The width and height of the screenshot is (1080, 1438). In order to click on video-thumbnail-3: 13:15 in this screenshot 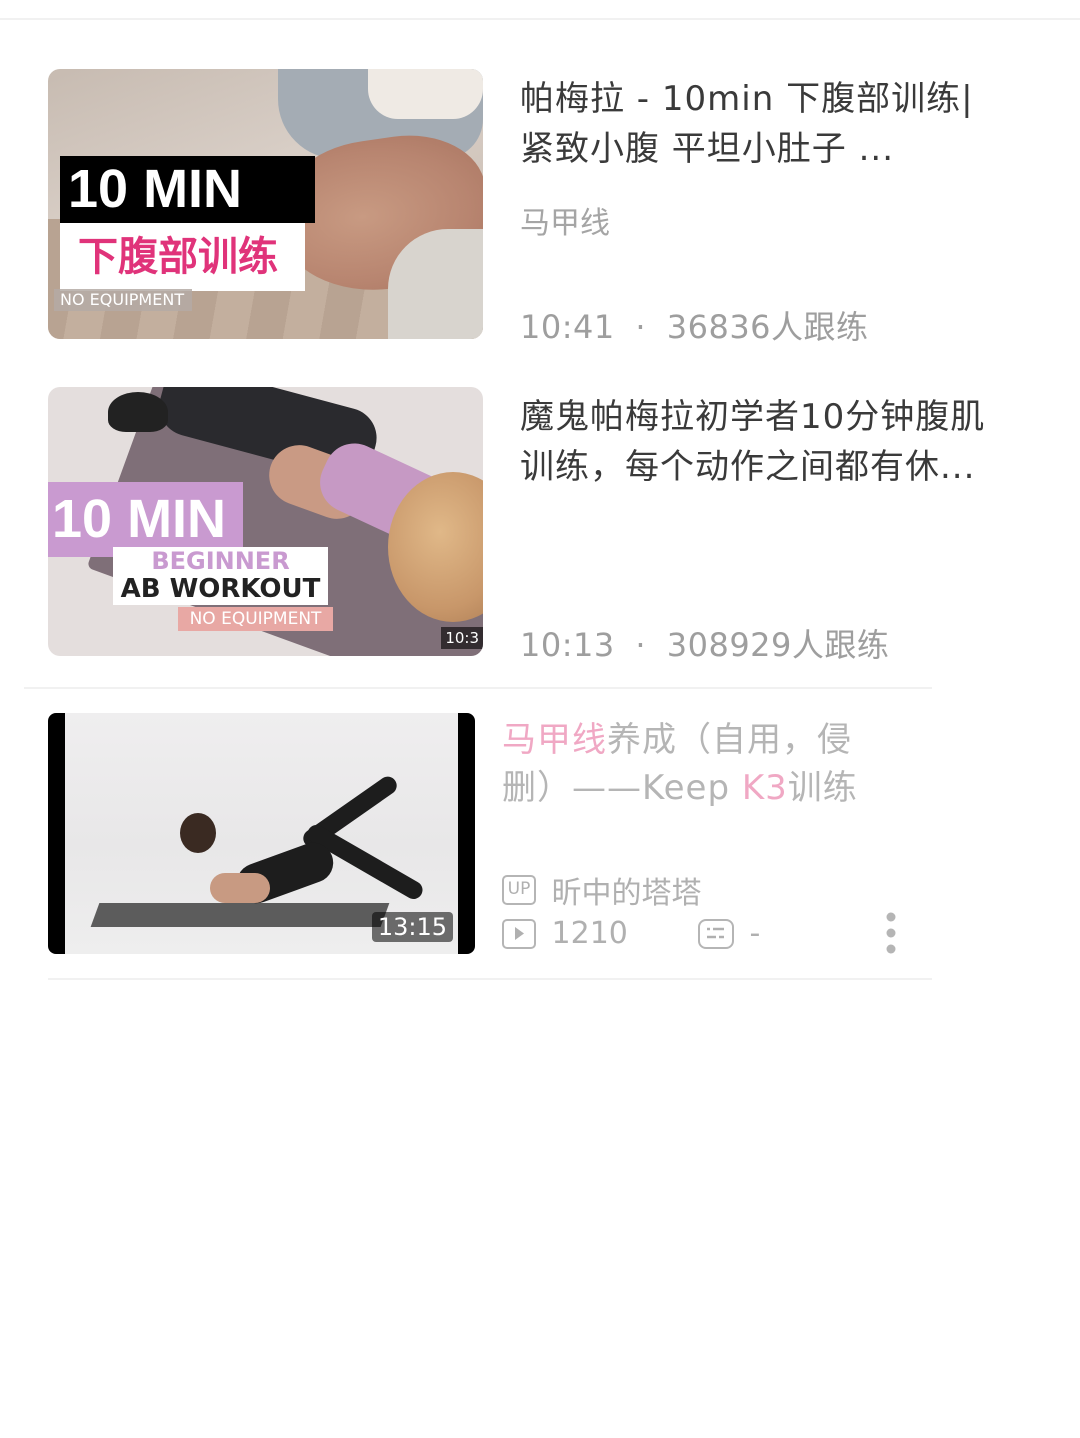, I will do `click(261, 833)`.